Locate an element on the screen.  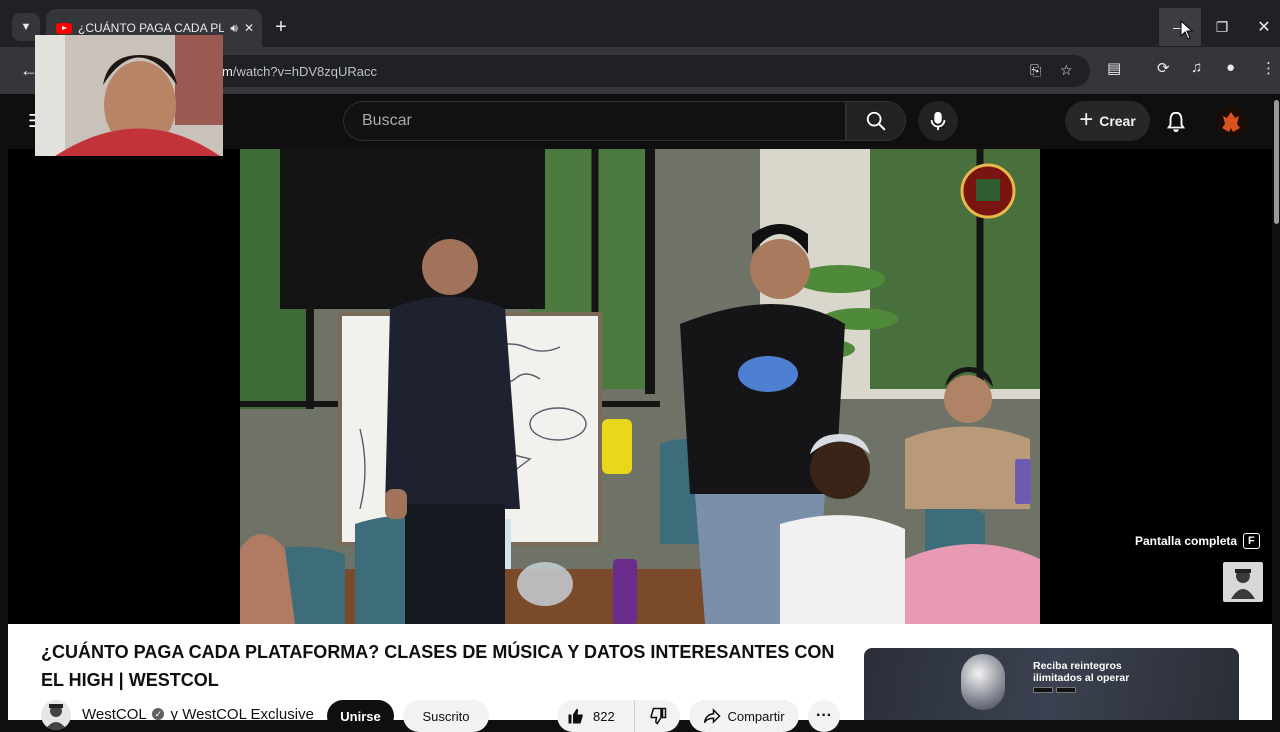
share-button: Compartir is located at coordinates (744, 716).